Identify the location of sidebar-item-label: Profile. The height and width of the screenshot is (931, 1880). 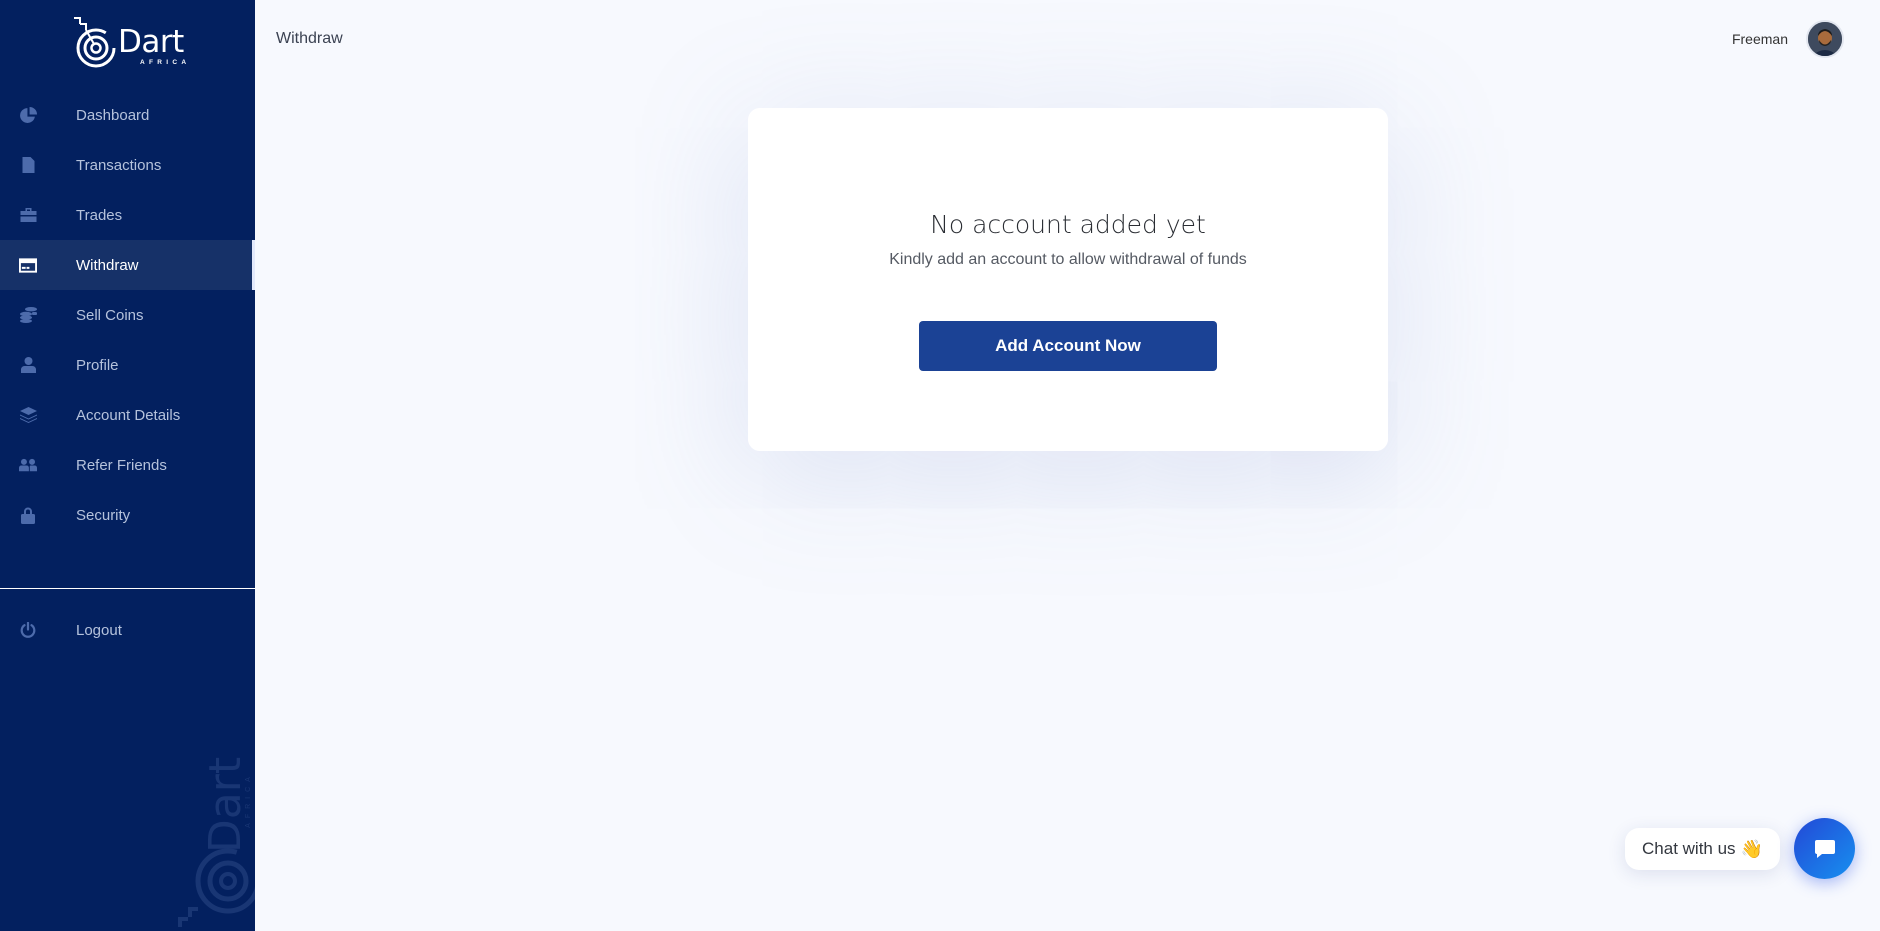
(97, 365).